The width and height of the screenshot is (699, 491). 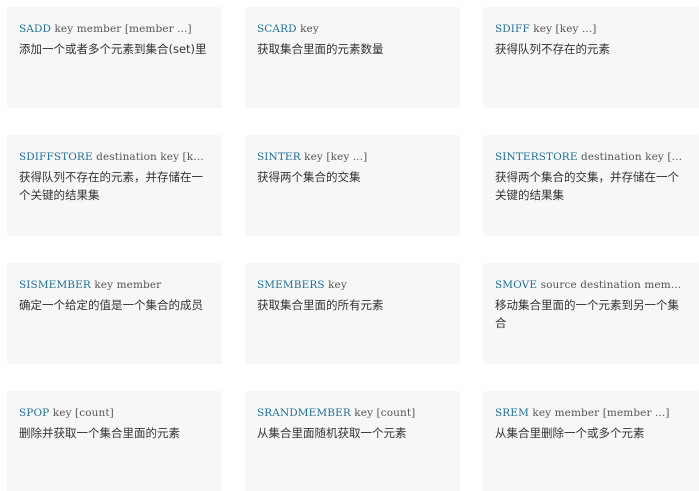 I want to click on command-signature: SADD key member [member ...], so click(x=114, y=29).